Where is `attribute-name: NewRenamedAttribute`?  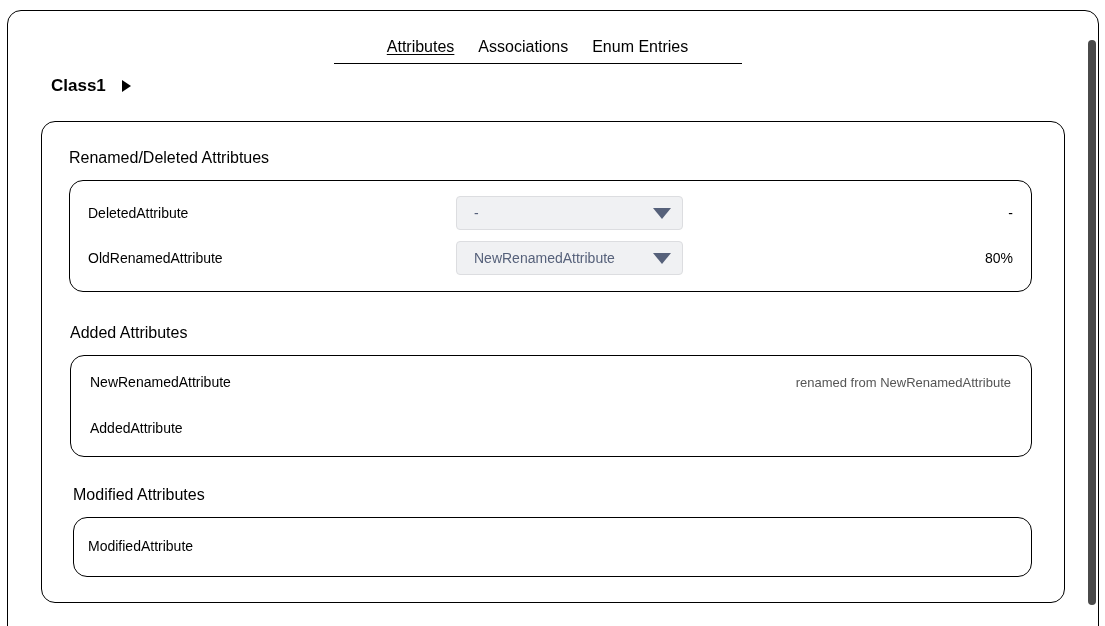 attribute-name: NewRenamedAttribute is located at coordinates (160, 382).